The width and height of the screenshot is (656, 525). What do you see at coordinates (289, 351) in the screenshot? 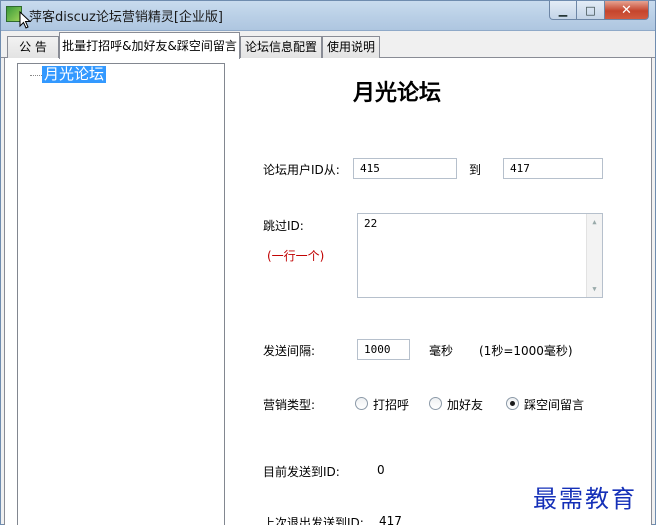
I see `interval-label: 发送间隔:` at bounding box center [289, 351].